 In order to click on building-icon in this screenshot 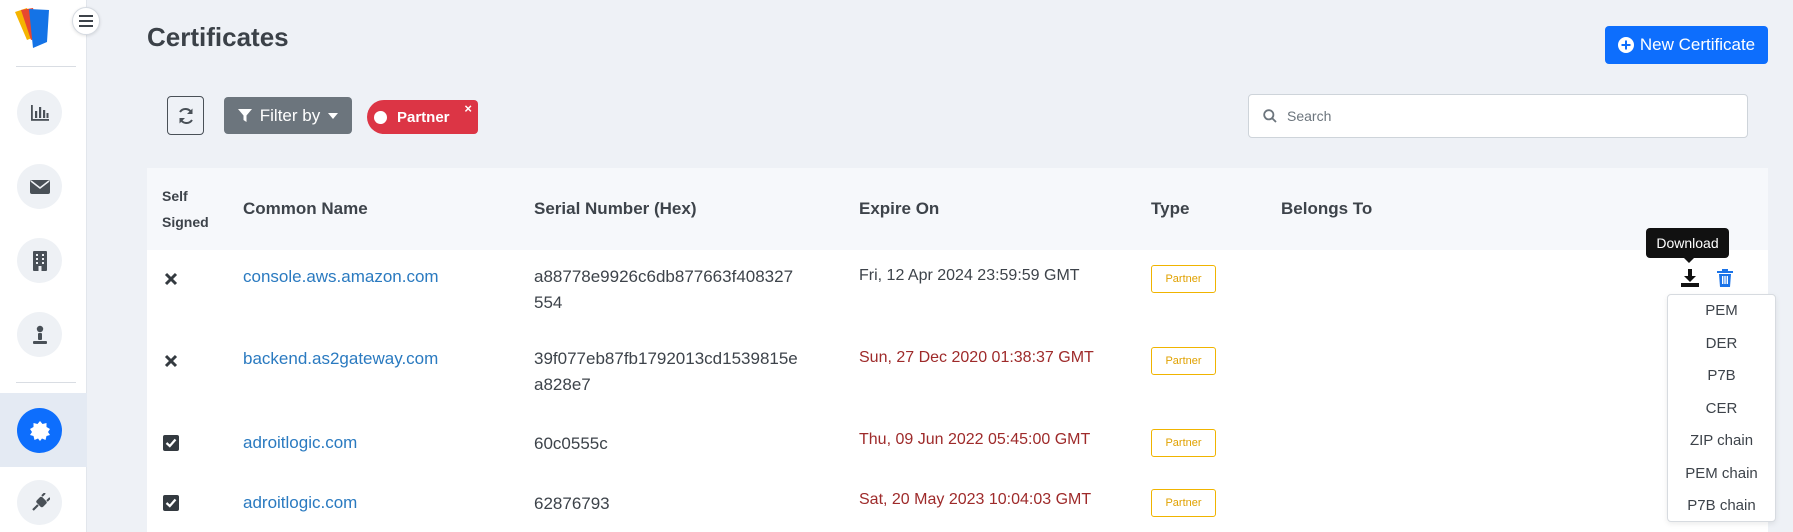, I will do `click(39, 260)`.